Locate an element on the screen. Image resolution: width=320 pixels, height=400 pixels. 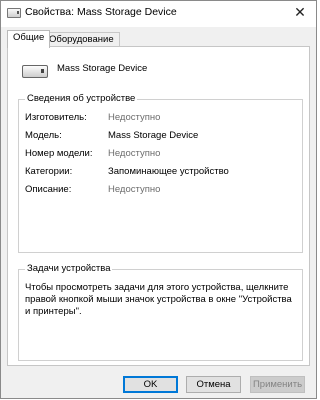
prop-row-categories: Категории: Запоминающее устройство is located at coordinates (160, 172).